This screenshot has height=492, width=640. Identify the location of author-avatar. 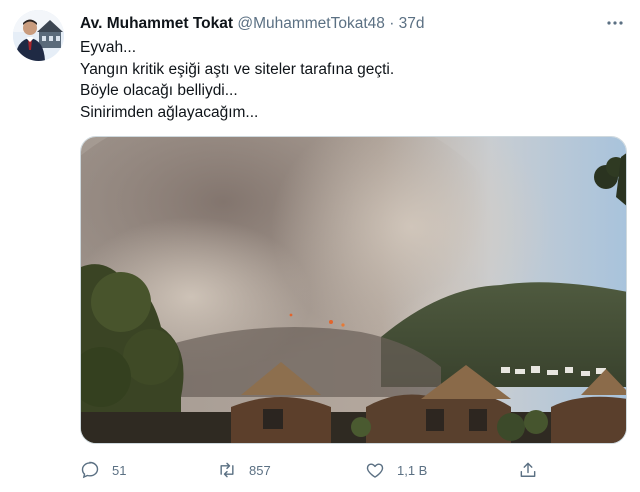
(38, 35).